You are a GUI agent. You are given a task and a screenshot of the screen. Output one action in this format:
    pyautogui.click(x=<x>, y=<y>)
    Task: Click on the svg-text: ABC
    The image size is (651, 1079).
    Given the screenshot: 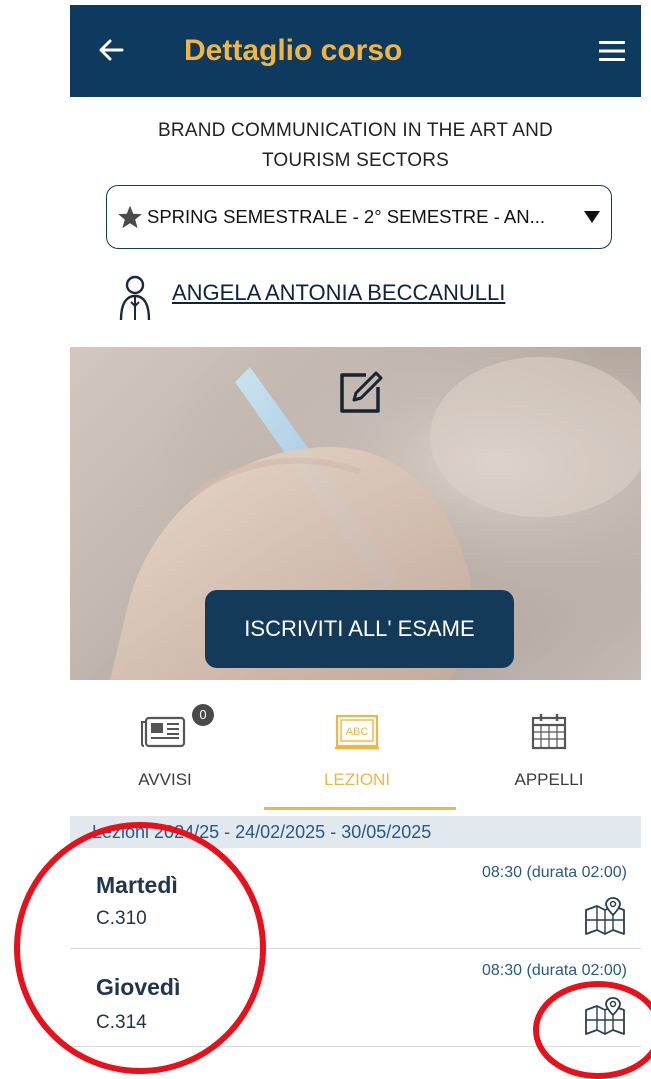 What is the action you would take?
    pyautogui.click(x=357, y=732)
    